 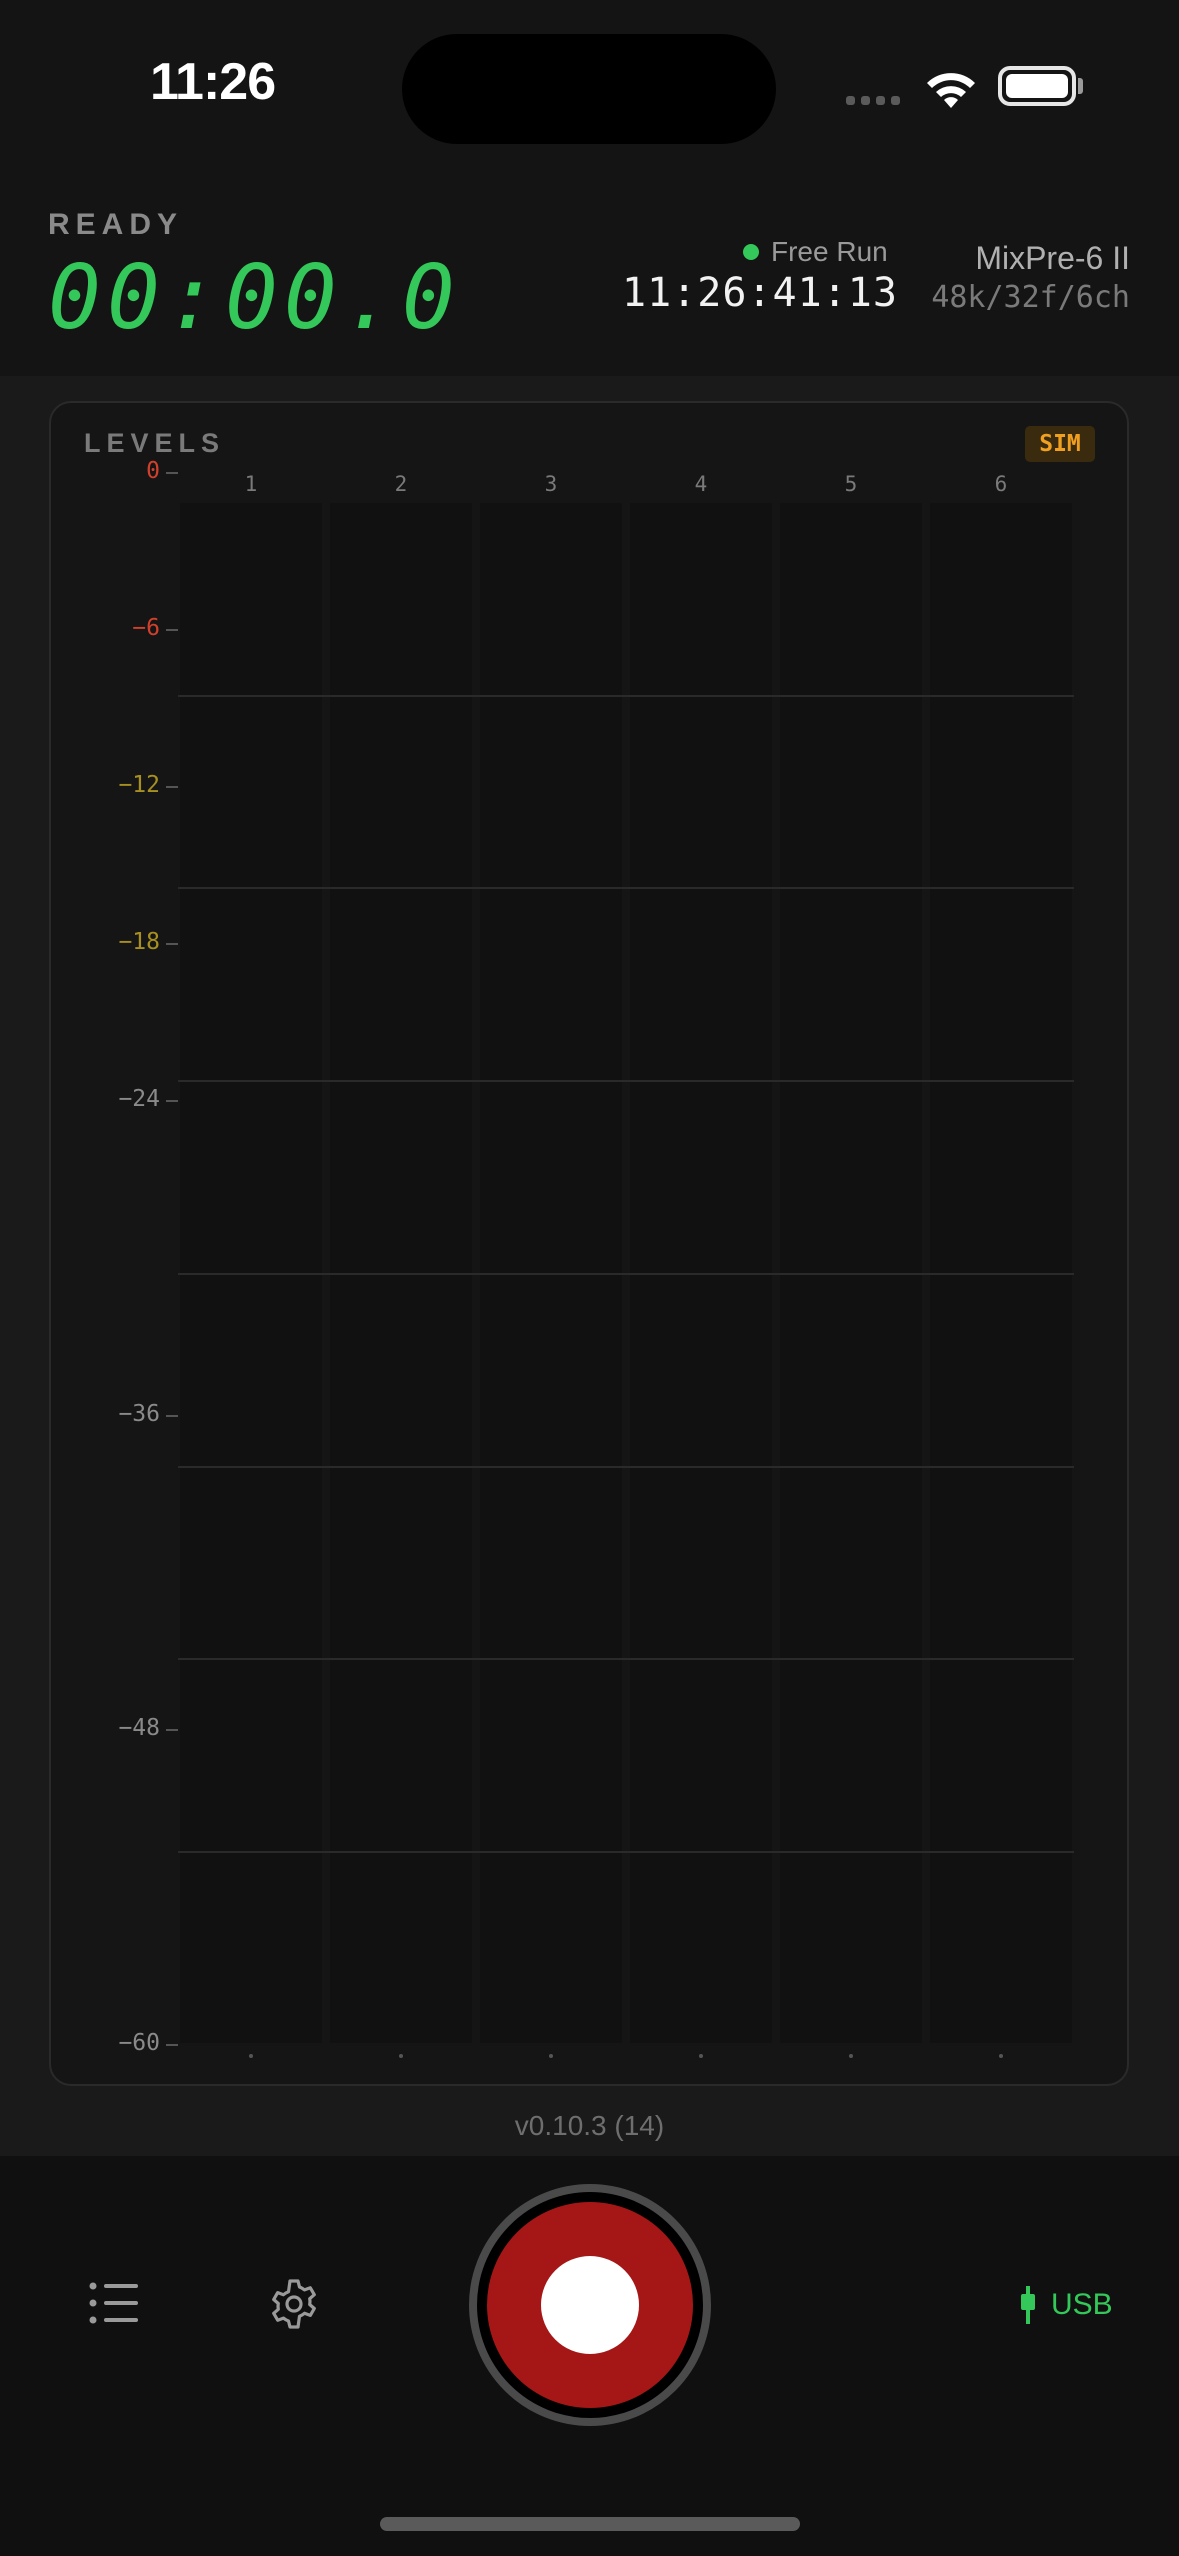 I want to click on db-scale-label: 0, so click(x=153, y=471).